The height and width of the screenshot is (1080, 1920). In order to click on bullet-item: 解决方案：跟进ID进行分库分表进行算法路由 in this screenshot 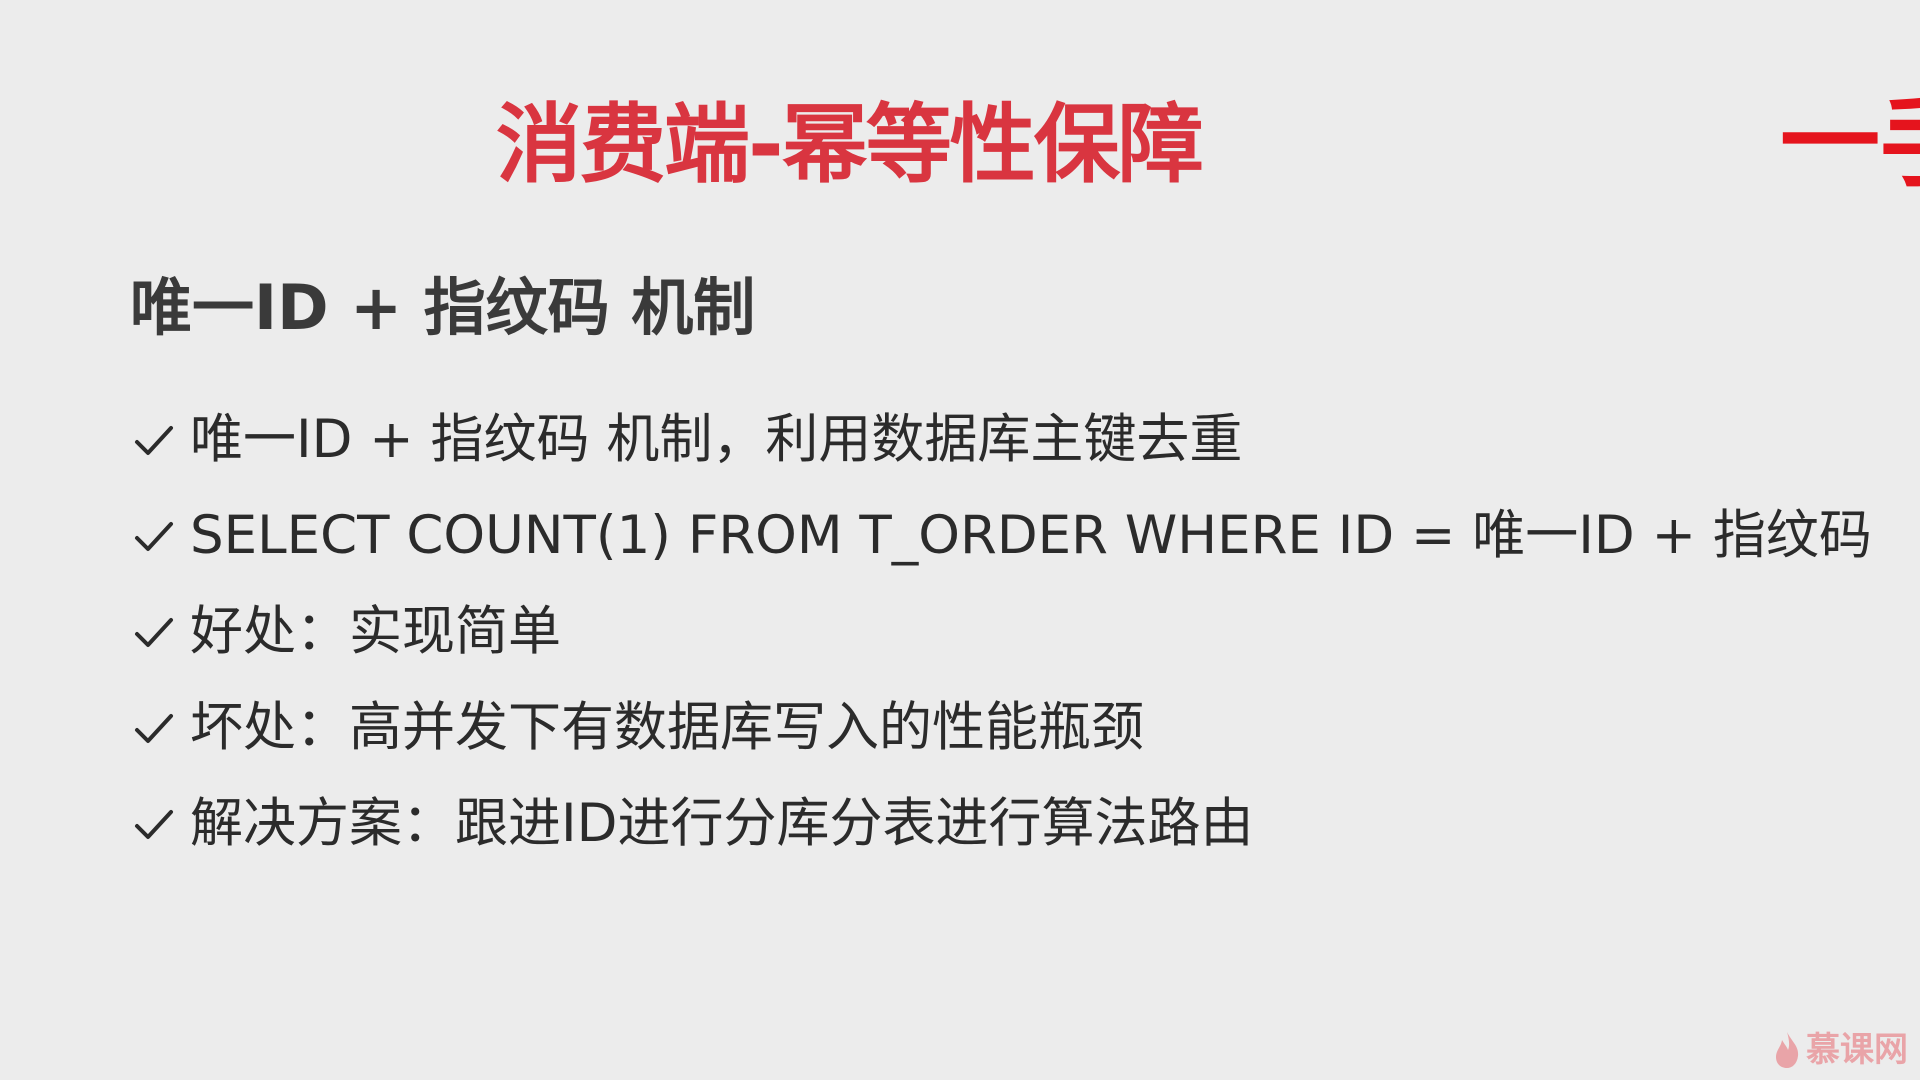, I will do `click(1001, 824)`.